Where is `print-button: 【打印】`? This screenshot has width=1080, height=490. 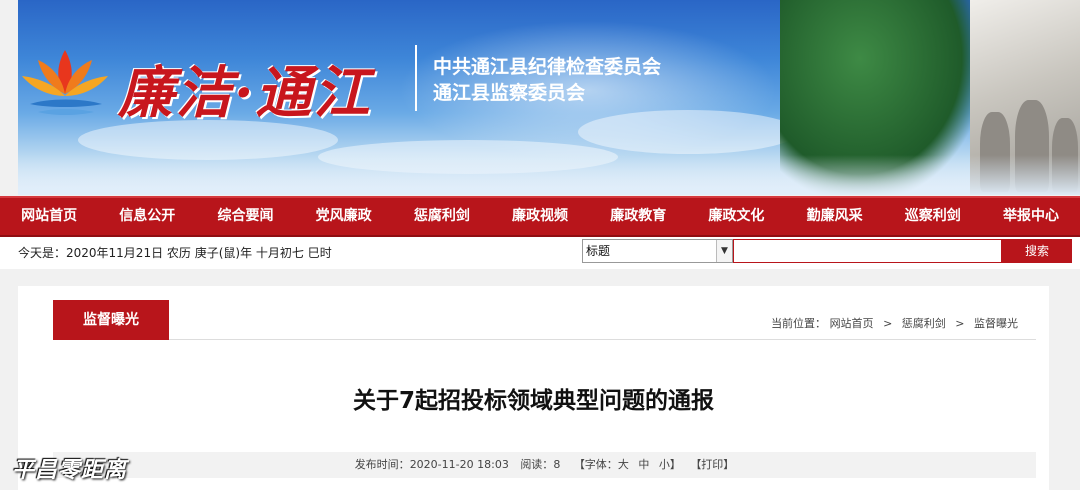
print-button: 【打印】 is located at coordinates (712, 464).